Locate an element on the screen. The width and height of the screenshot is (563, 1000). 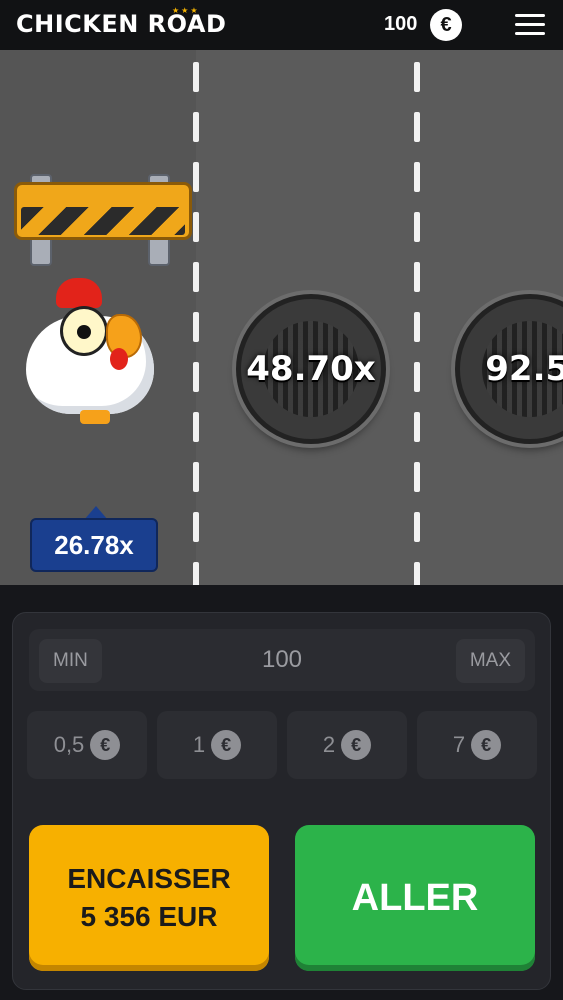
chip-1: 1 € is located at coordinates (217, 745).